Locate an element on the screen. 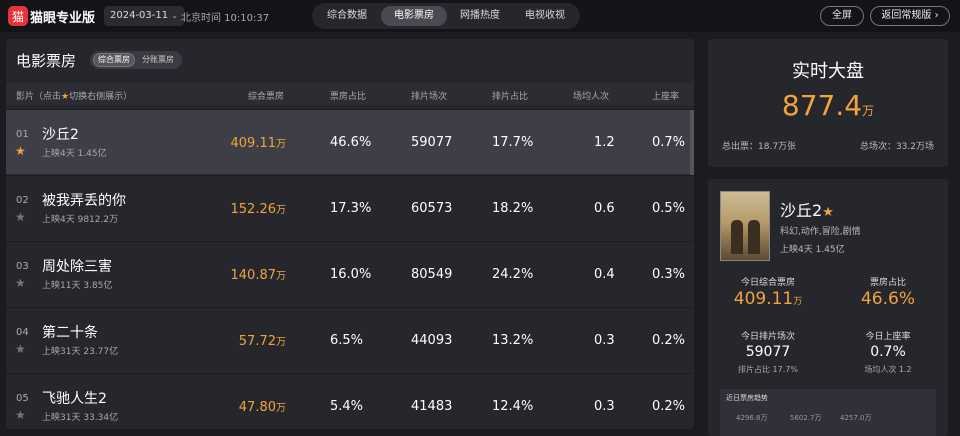 This screenshot has height=436, width=960. avg-people: 0.3 is located at coordinates (604, 340).